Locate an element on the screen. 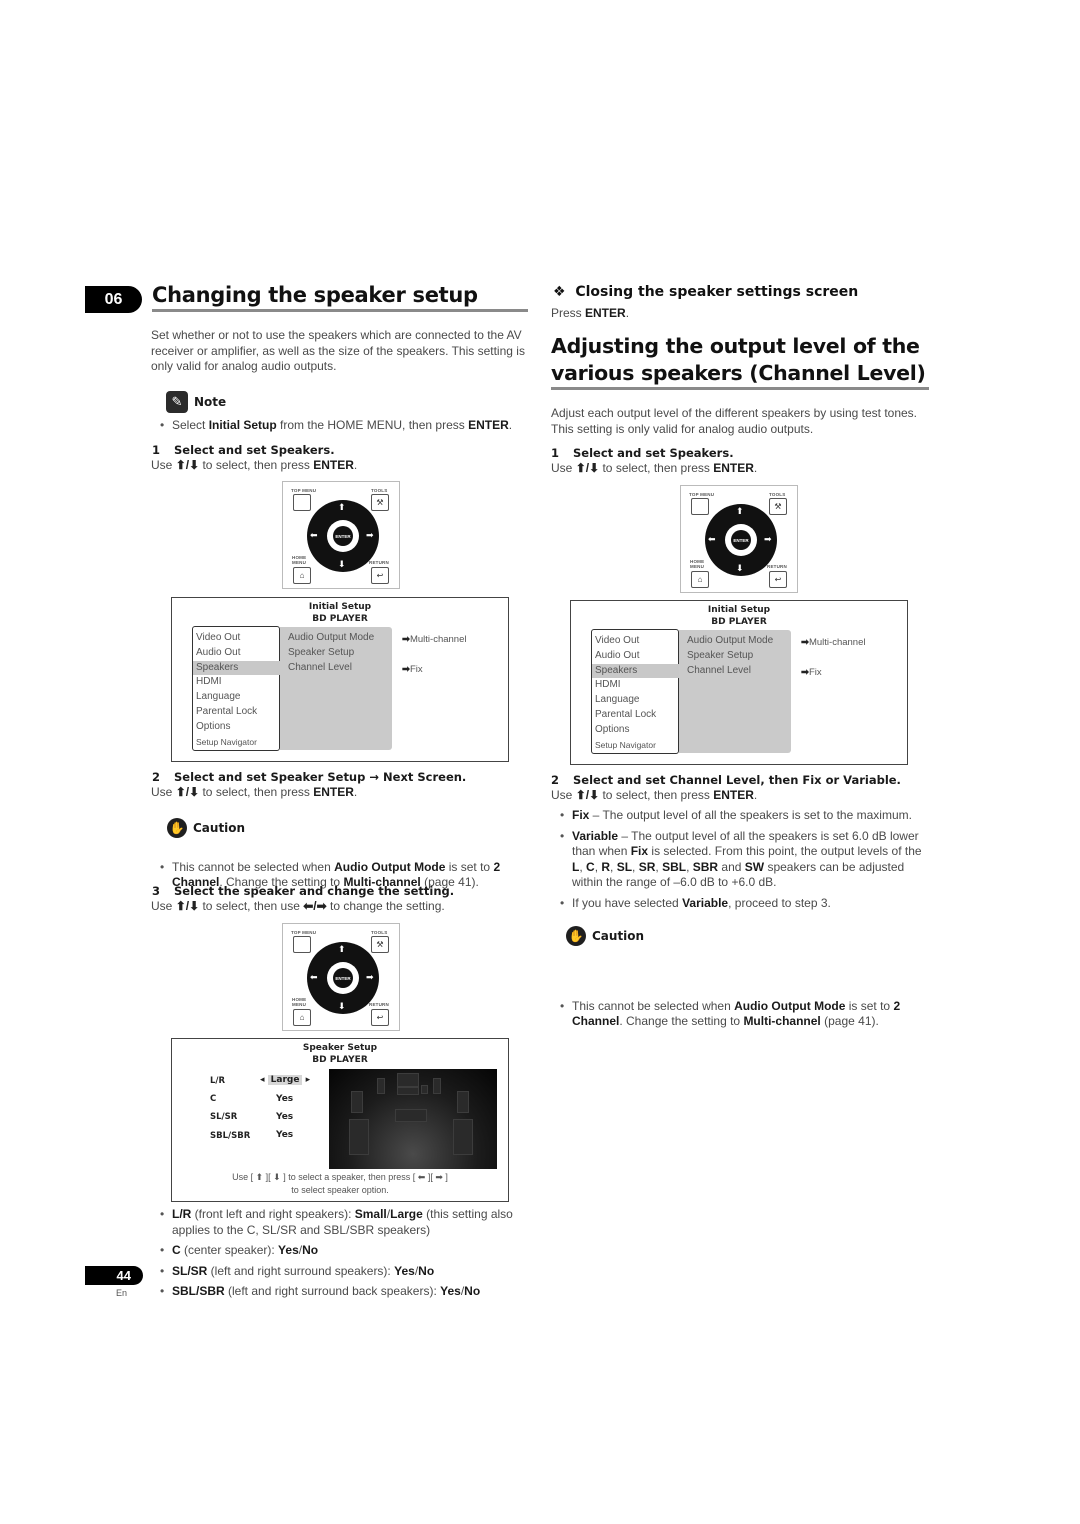 The image size is (1080, 1524). top-menu-button is located at coordinates (302, 502).